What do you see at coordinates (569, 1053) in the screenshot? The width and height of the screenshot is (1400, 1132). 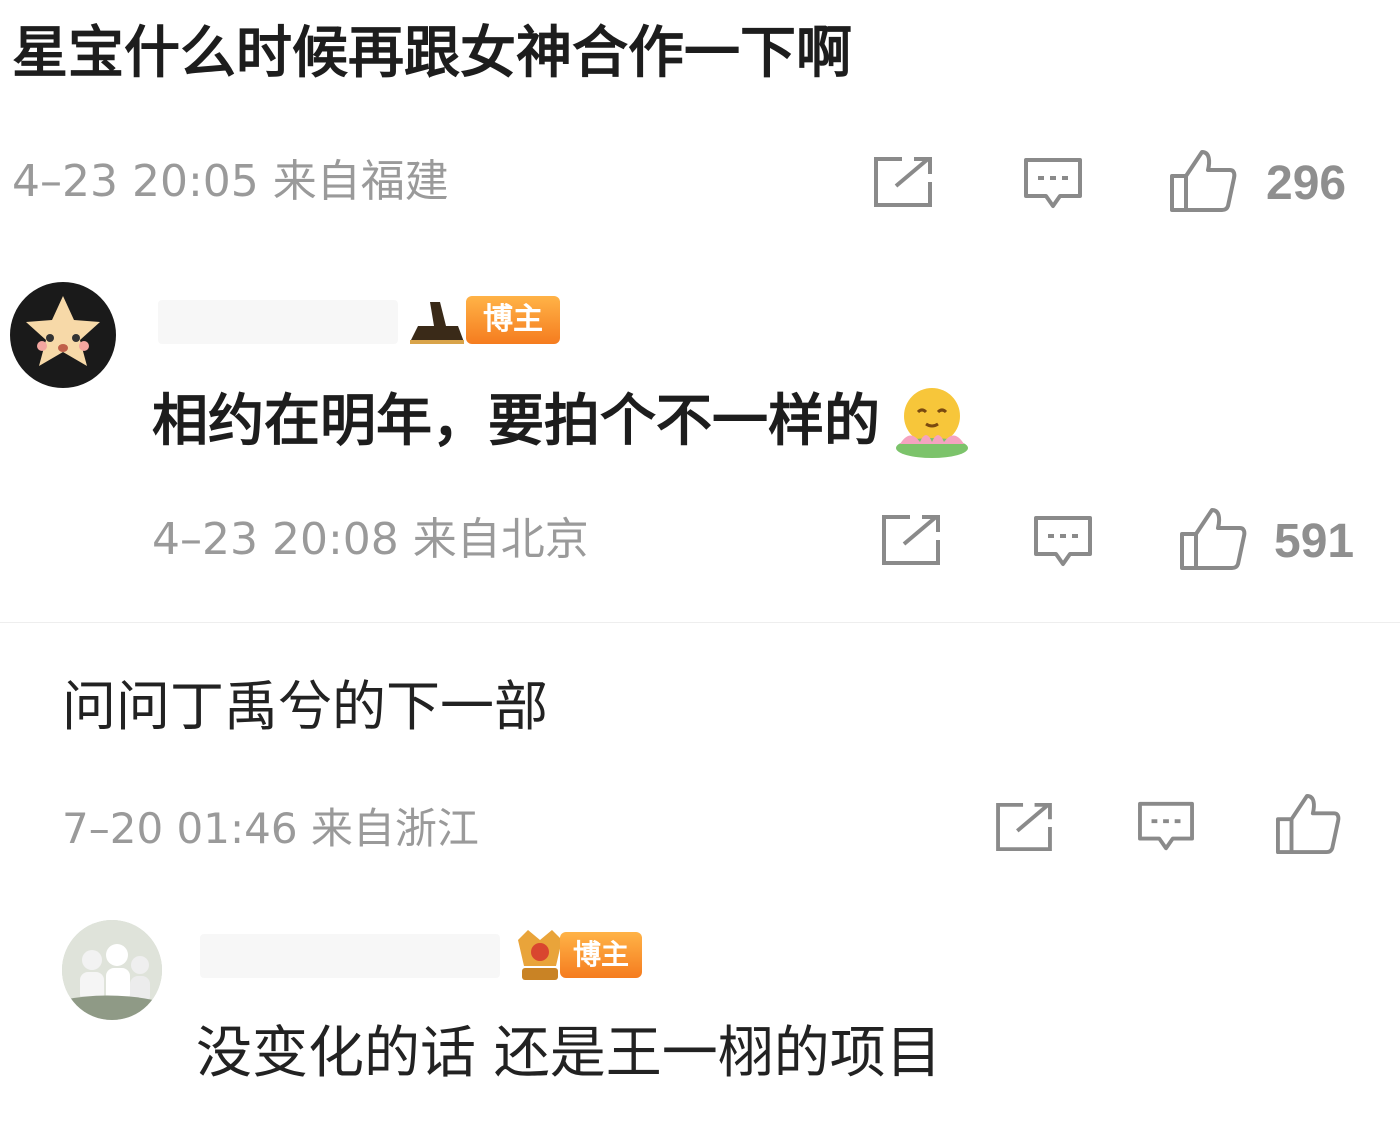 I see `comment-text: 没变化的话 还是王一栩的项目` at bounding box center [569, 1053].